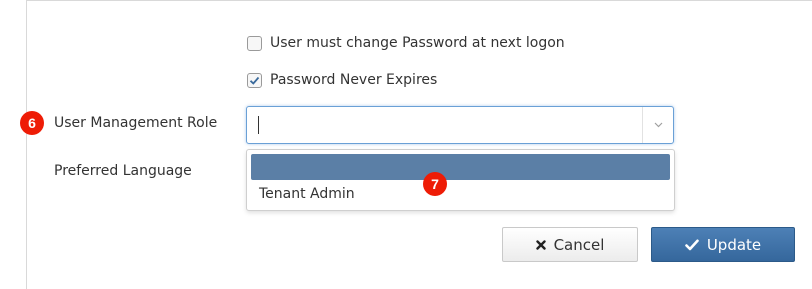  Describe the element at coordinates (254, 43) in the screenshot. I see `must-change-password-checkbox` at that location.